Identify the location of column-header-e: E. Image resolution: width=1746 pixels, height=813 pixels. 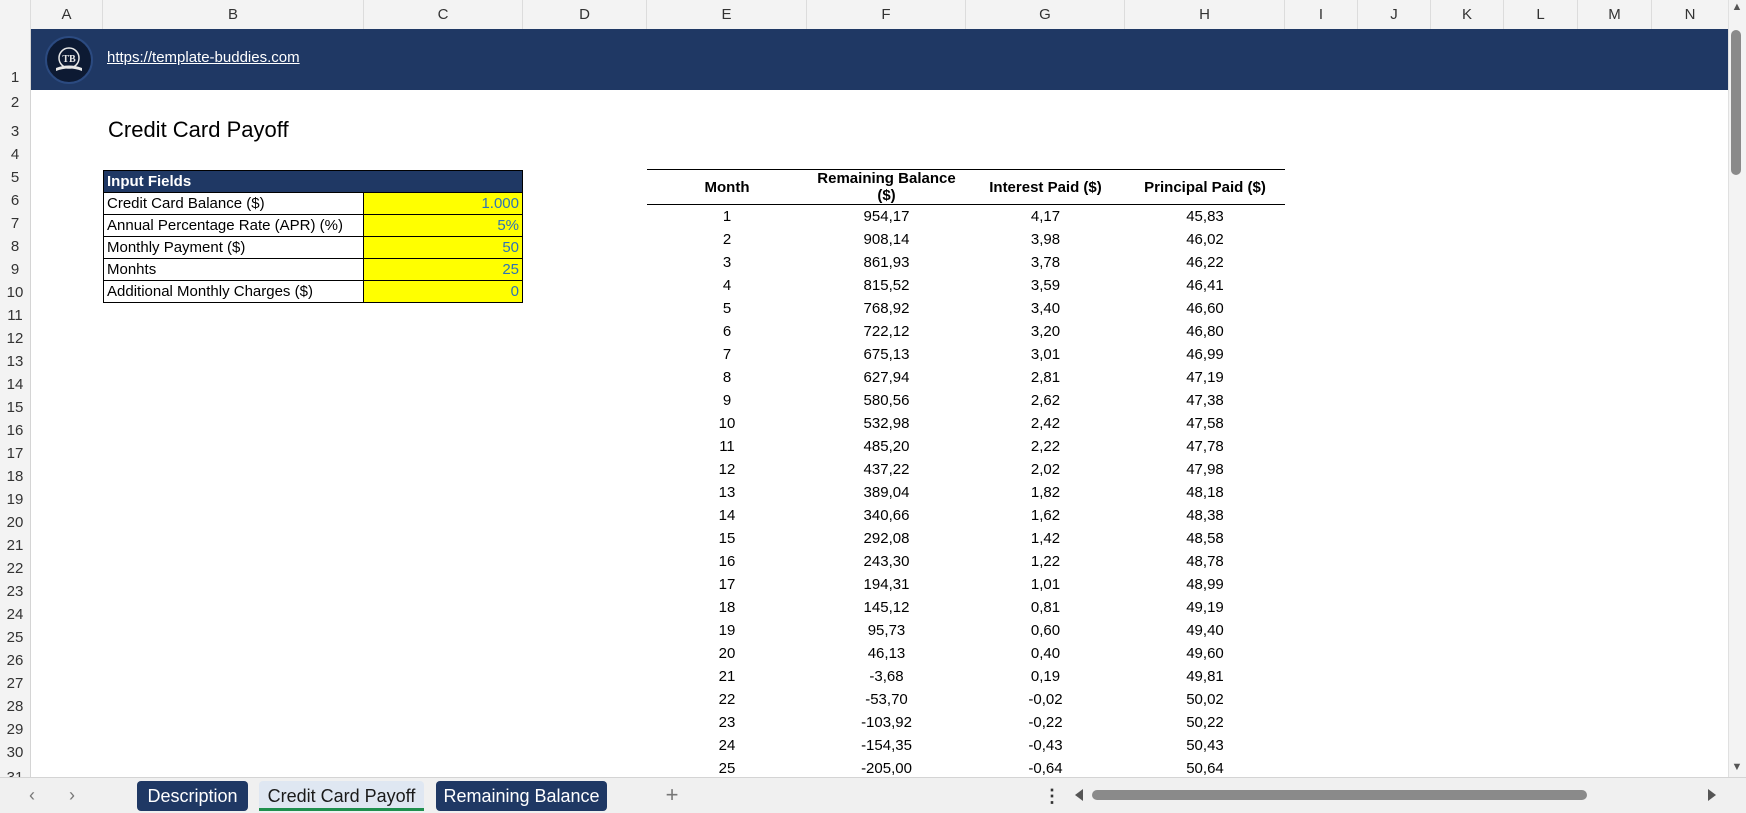
(727, 14).